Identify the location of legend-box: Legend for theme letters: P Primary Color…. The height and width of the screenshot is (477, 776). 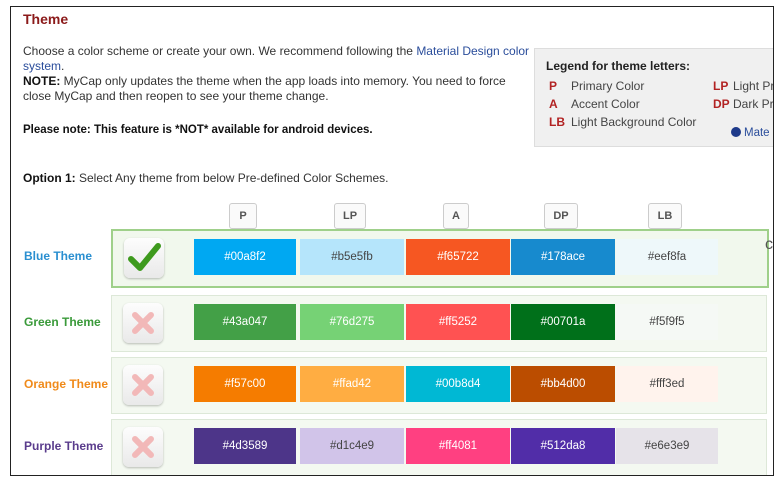
(654, 97).